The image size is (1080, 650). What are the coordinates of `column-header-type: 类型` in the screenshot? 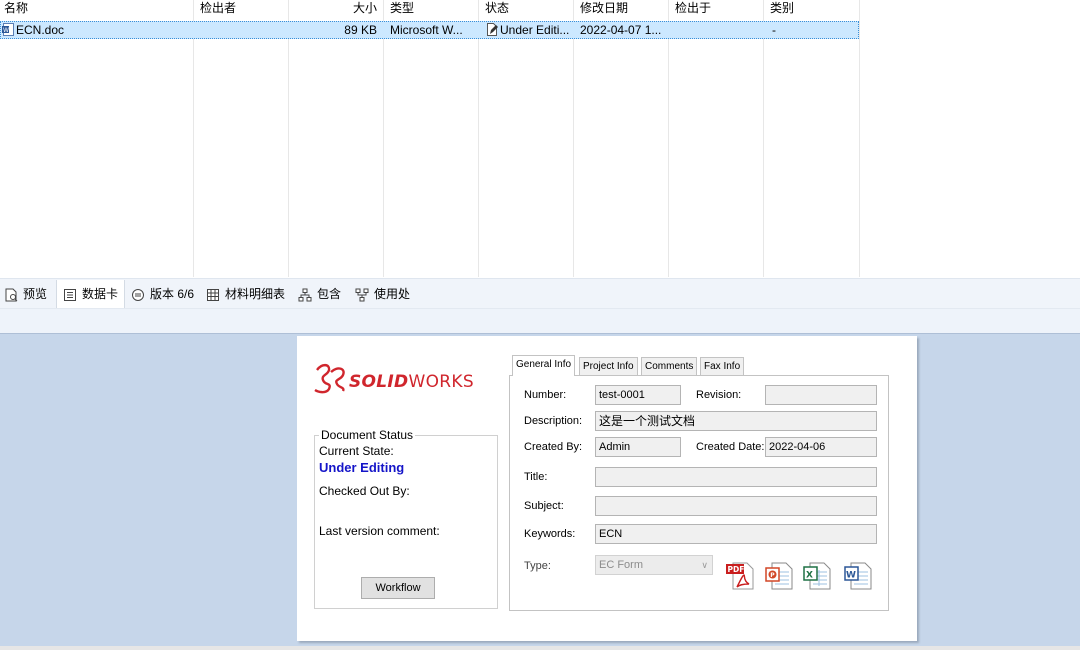 It's located at (432, 8).